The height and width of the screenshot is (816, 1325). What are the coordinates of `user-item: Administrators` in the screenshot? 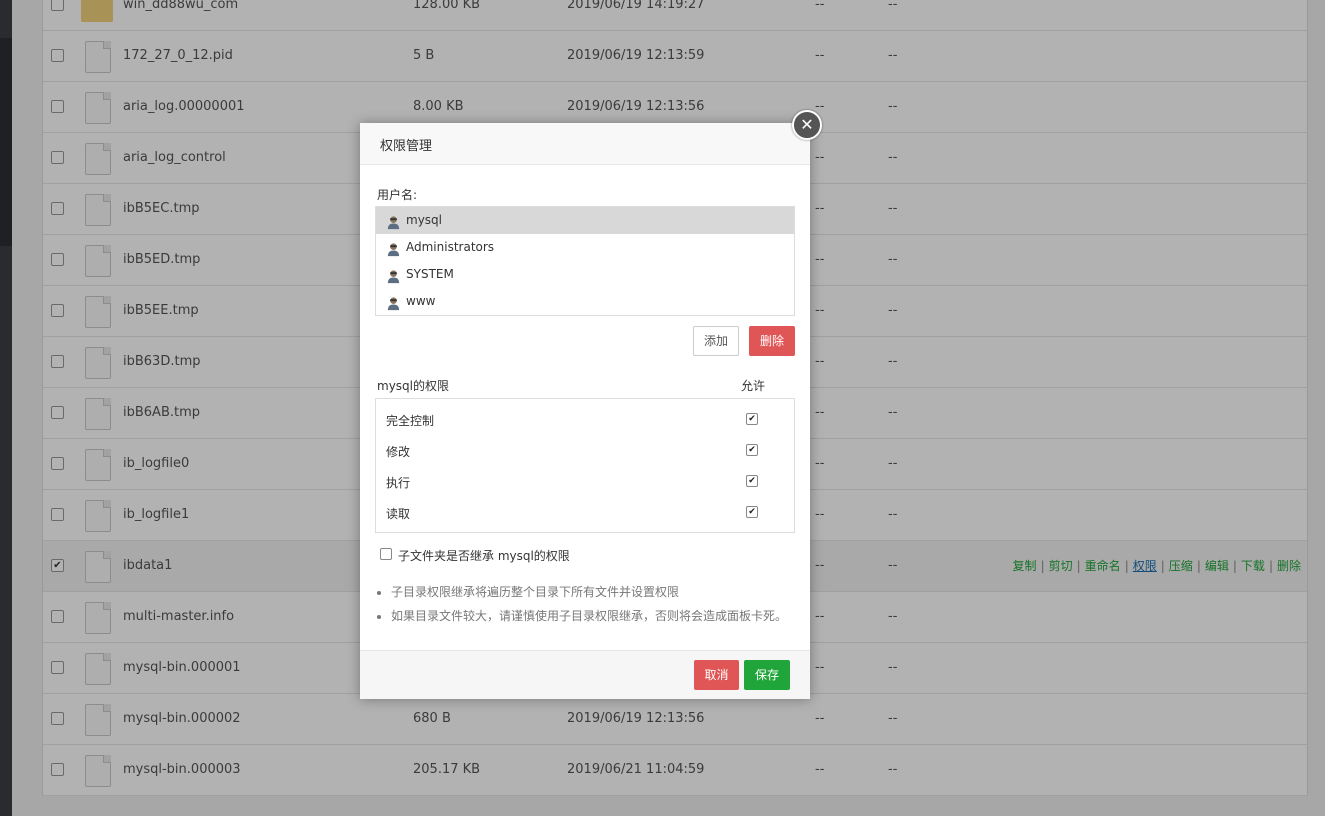 It's located at (585, 247).